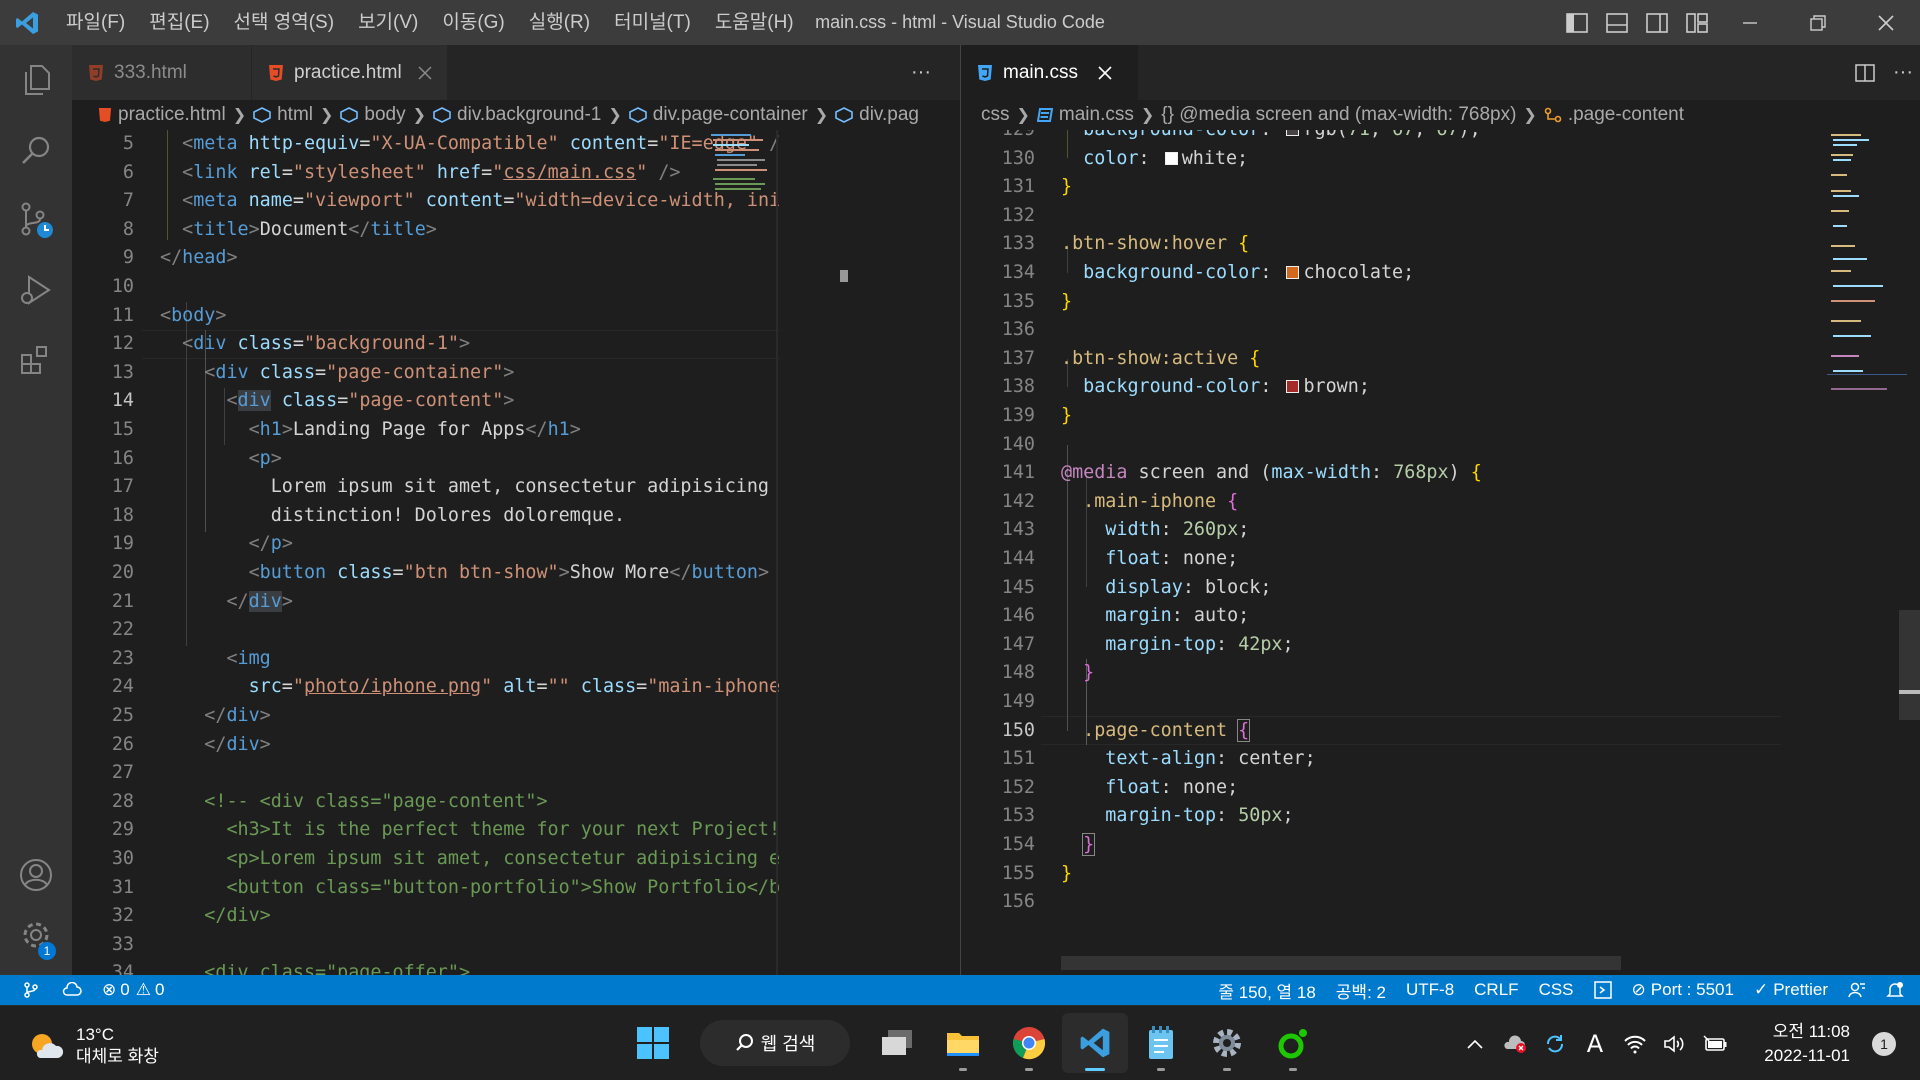 The image size is (1920, 1080). What do you see at coordinates (1018, 873) in the screenshot?
I see `line-number: 155` at bounding box center [1018, 873].